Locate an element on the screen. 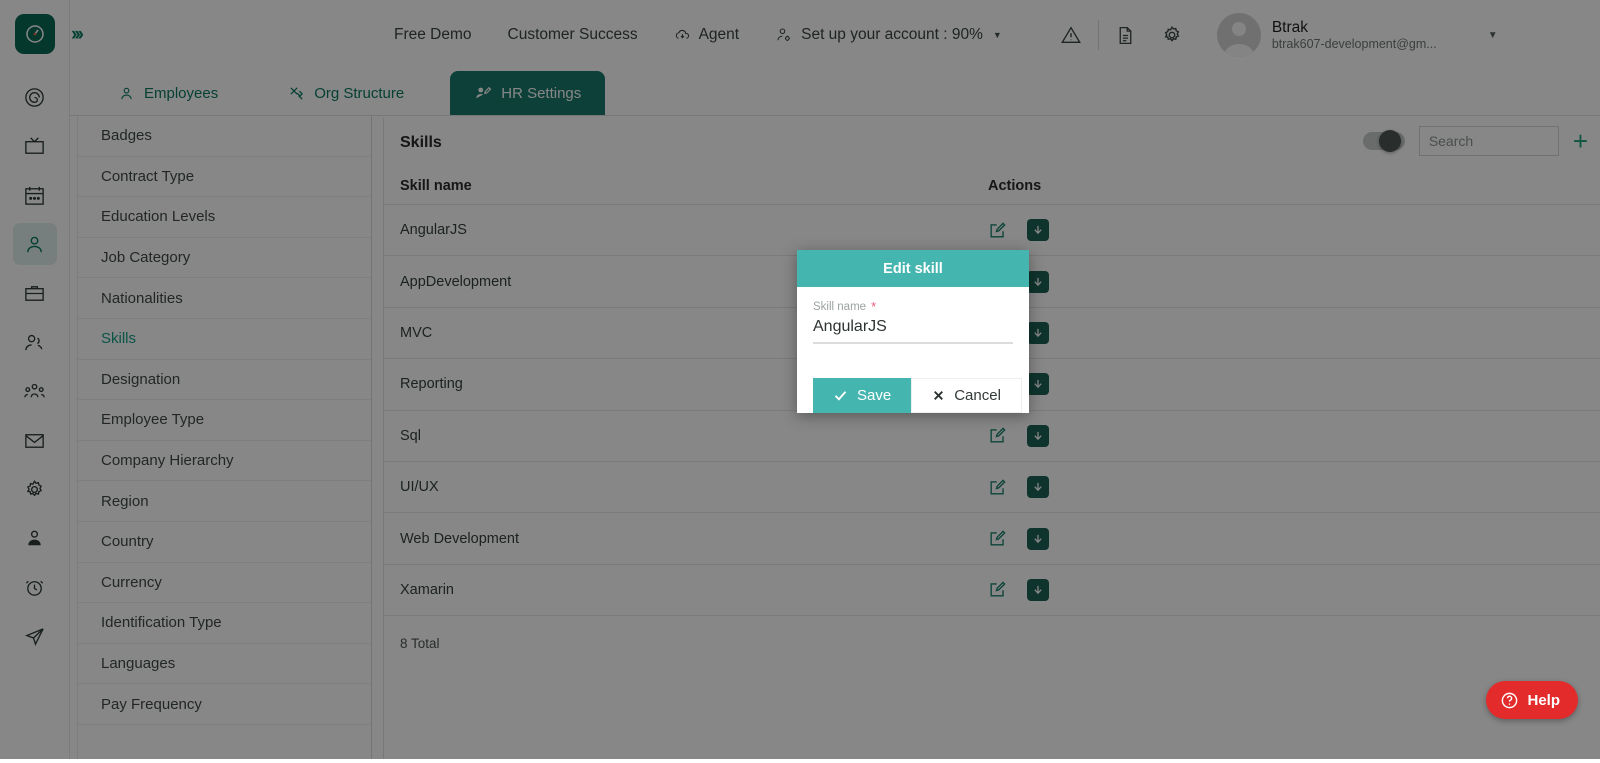 The image size is (1600, 763). skill-name-field-label: Skill name * is located at coordinates (913, 306).